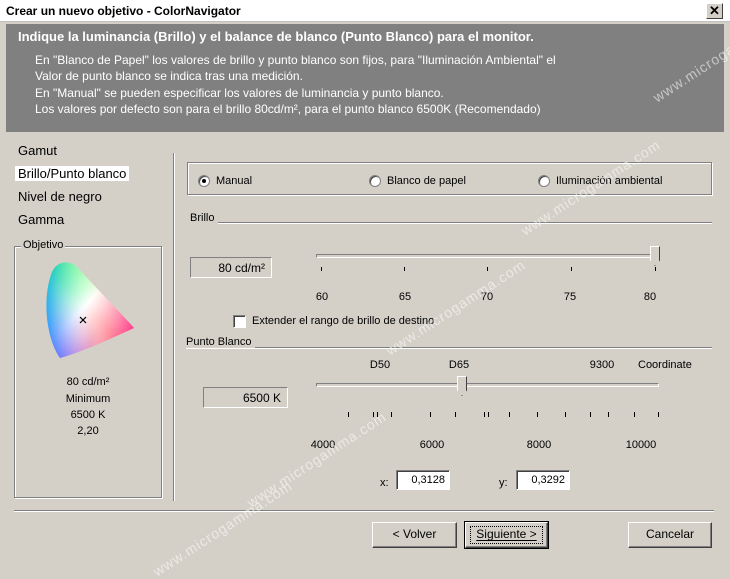 The width and height of the screenshot is (730, 579). I want to click on punto-blanco-tick-label: 6000, so click(432, 445).